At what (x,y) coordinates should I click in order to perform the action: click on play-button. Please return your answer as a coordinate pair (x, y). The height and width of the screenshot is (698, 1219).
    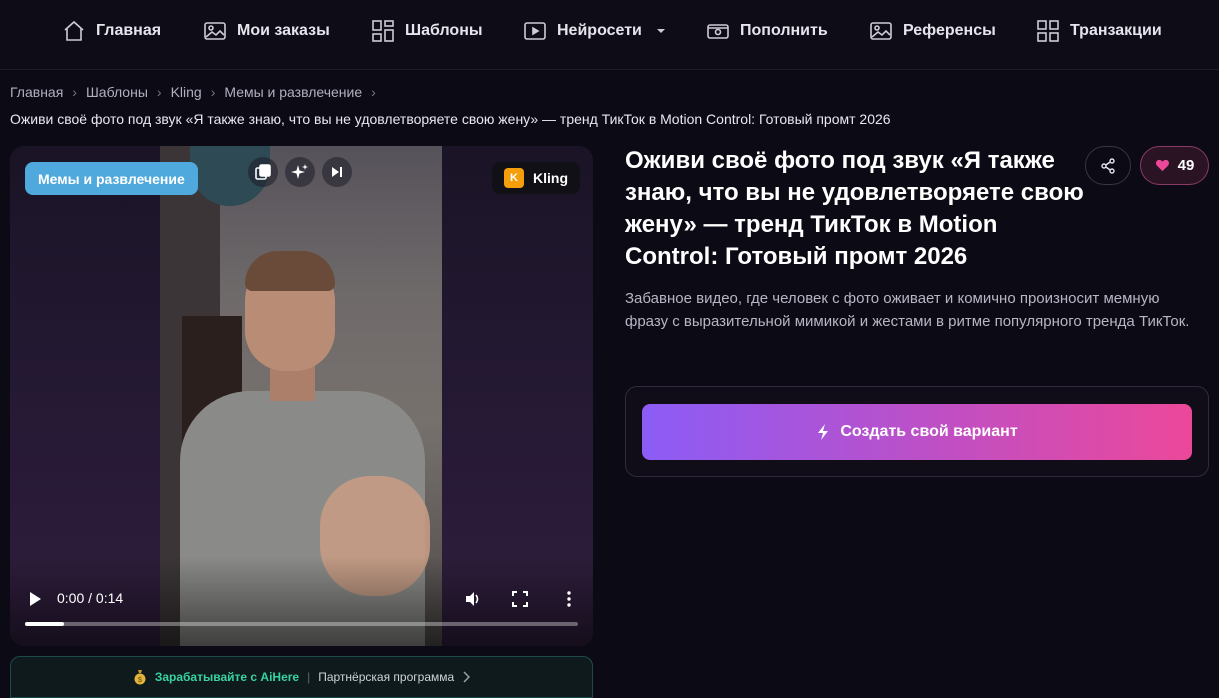
    Looking at the image, I should click on (35, 599).